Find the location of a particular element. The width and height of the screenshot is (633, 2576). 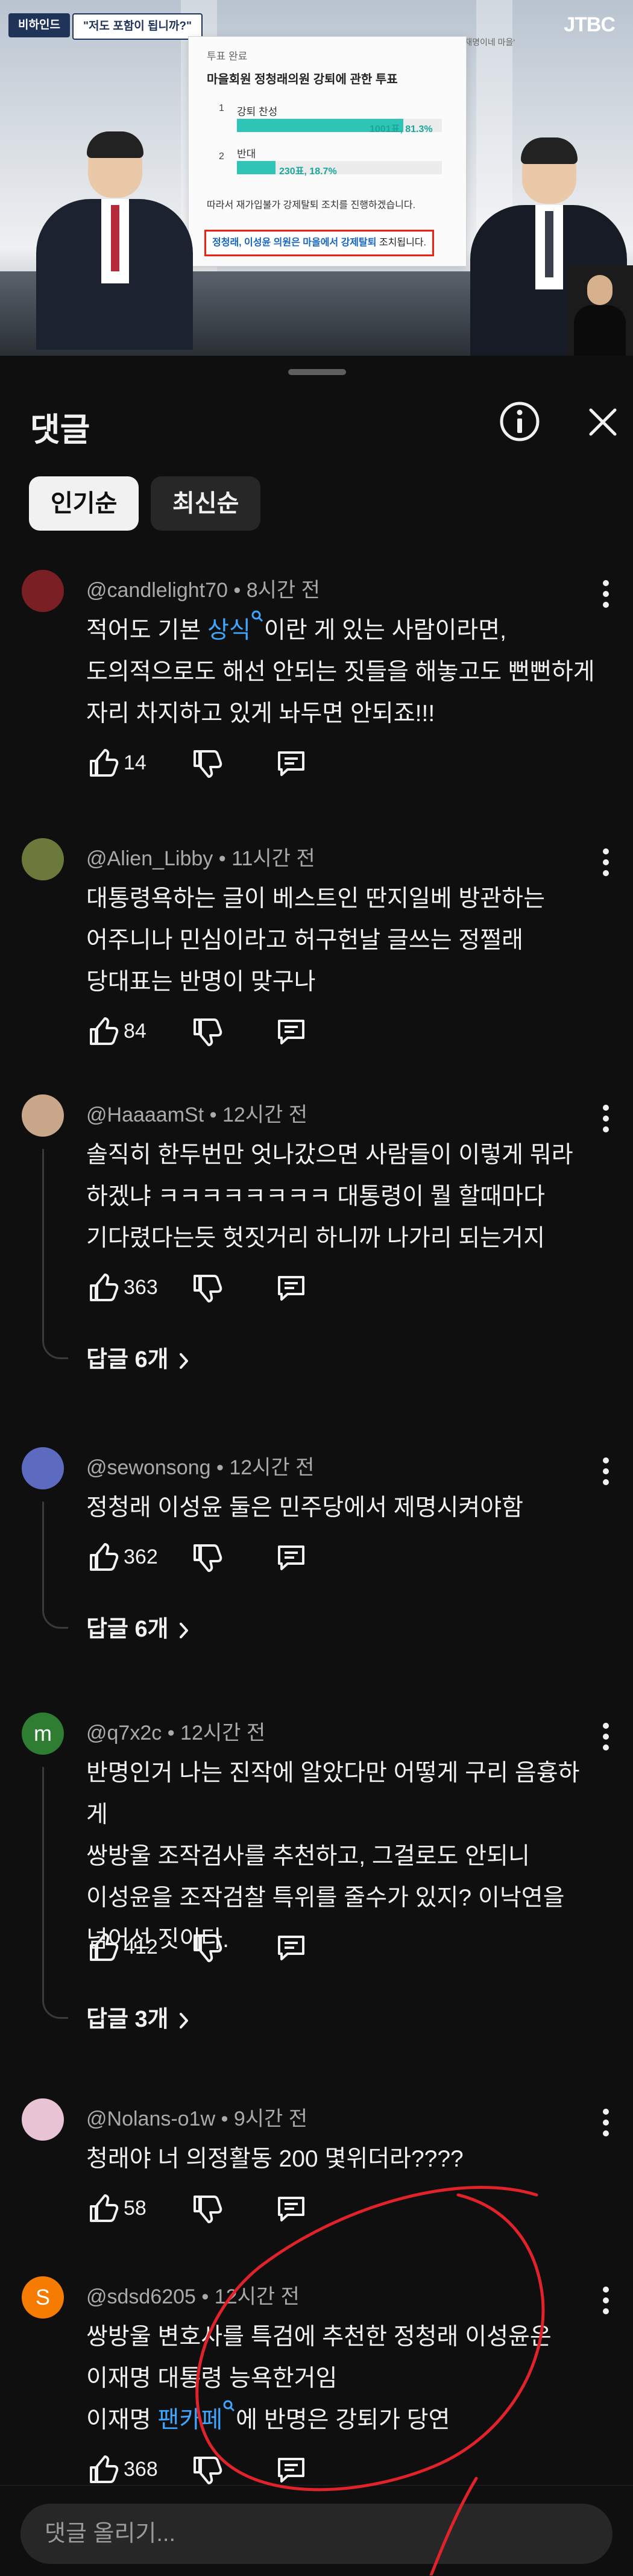

thread-line is located at coordinates (43, 1880).